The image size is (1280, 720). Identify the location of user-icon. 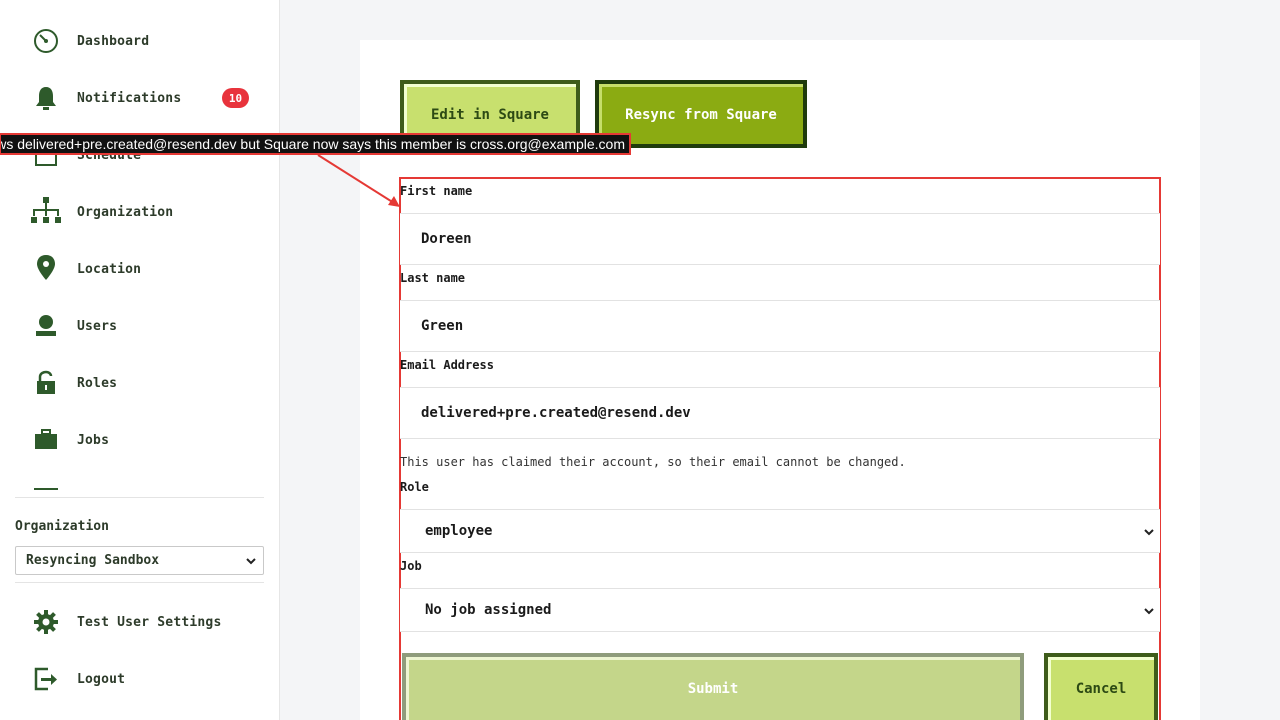
(46, 326).